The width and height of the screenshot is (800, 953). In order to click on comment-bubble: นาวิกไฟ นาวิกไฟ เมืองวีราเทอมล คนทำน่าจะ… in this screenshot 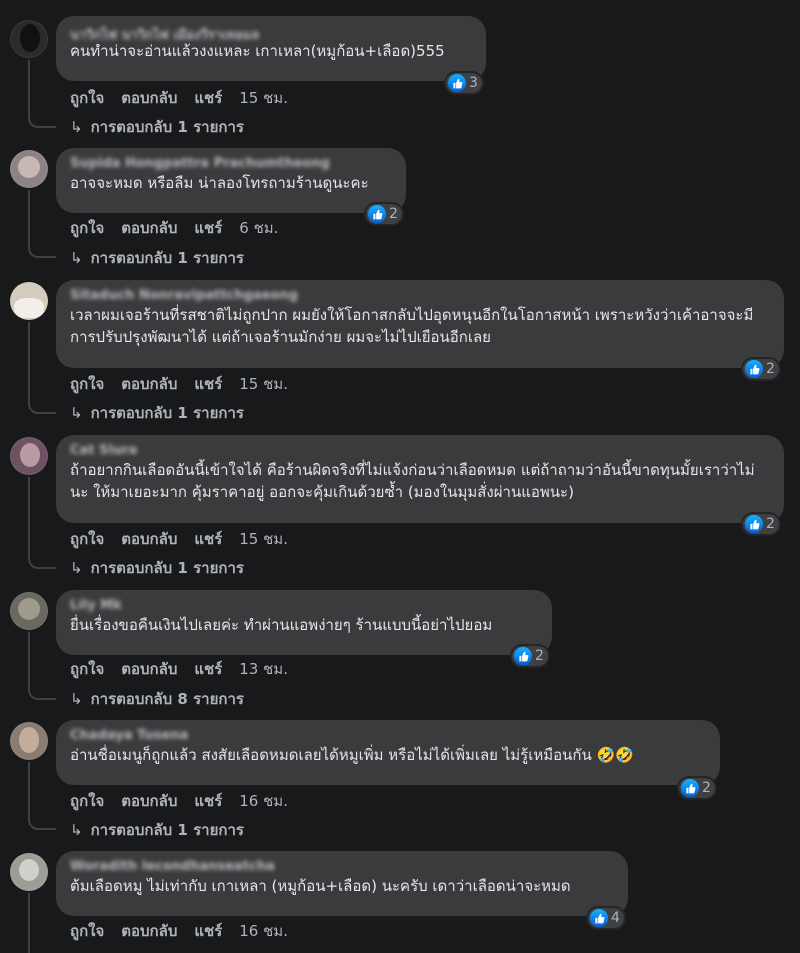, I will do `click(271, 48)`.